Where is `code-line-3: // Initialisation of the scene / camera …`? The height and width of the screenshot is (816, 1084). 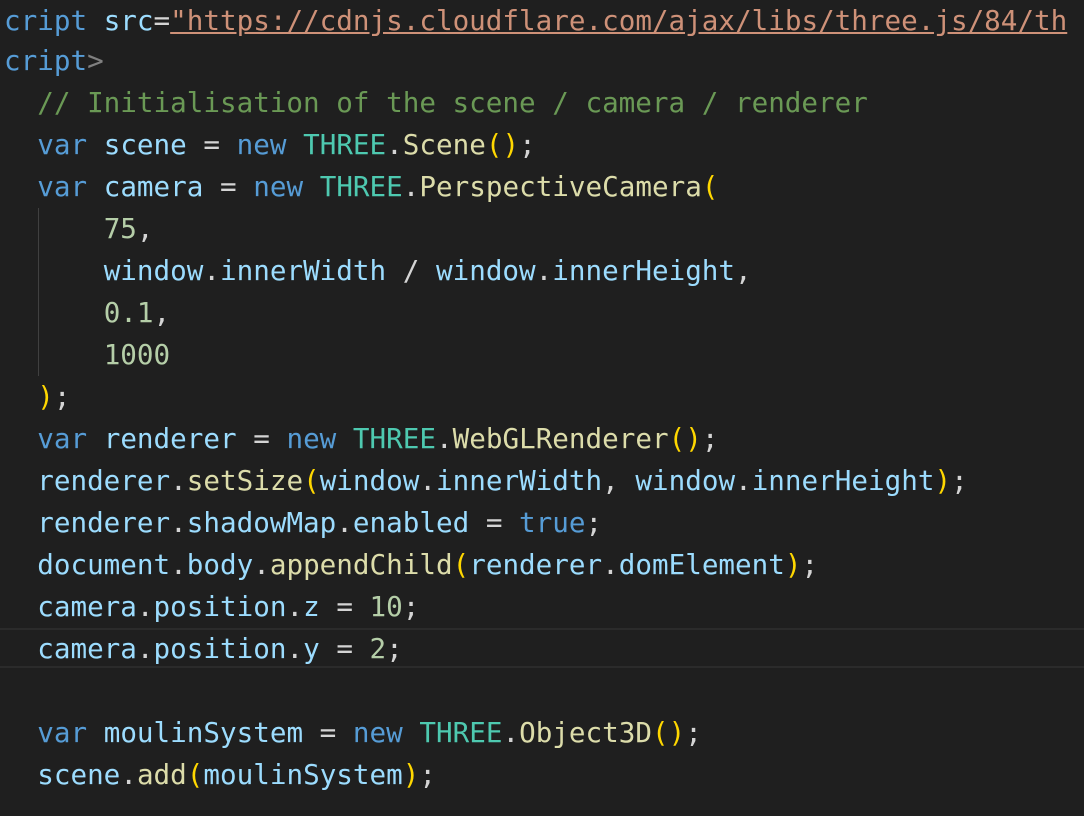
code-line-3: // Initialisation of the scene / camera … is located at coordinates (436, 103).